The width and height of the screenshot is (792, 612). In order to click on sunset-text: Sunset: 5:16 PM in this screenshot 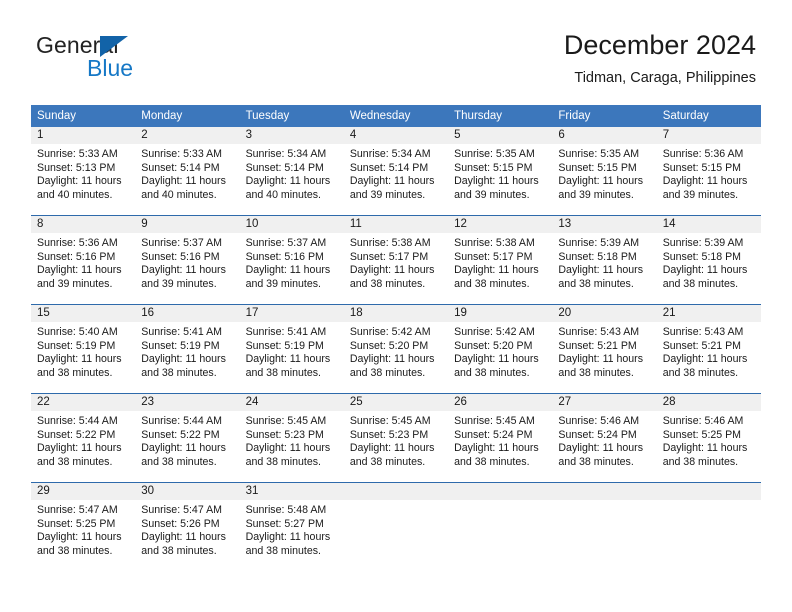, I will do `click(284, 256)`.